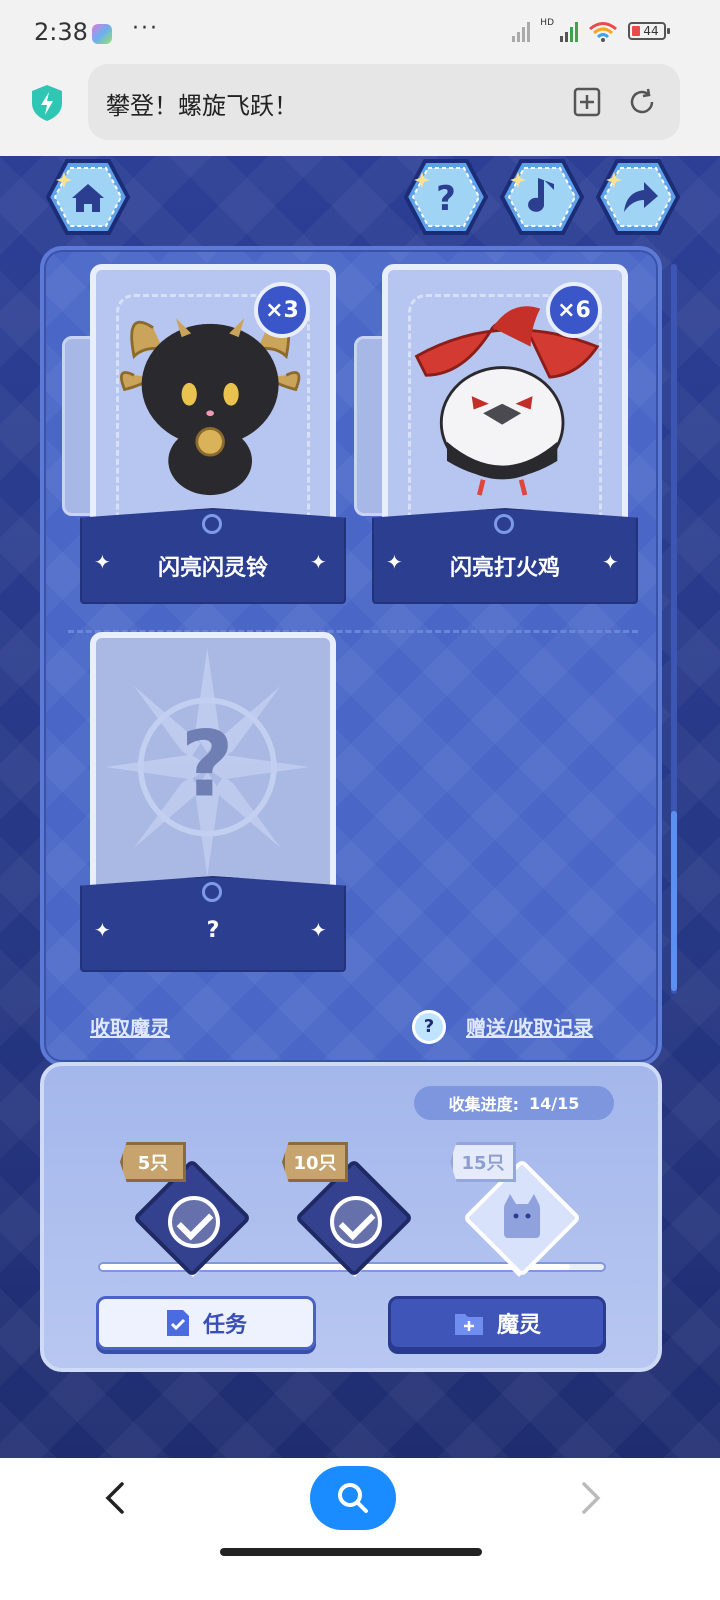  Describe the element at coordinates (282, 310) in the screenshot. I see `count-badge: ×3` at that location.